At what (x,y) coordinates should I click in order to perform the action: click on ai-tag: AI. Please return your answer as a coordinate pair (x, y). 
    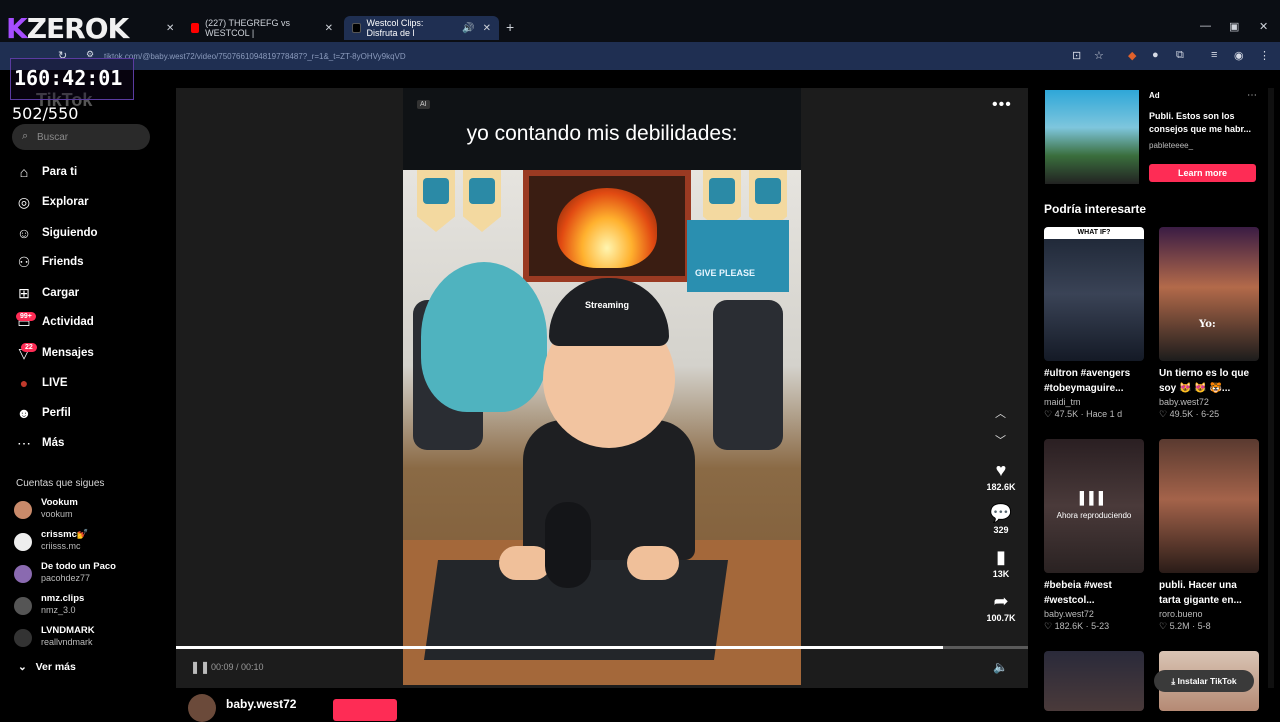
    Looking at the image, I should click on (423, 104).